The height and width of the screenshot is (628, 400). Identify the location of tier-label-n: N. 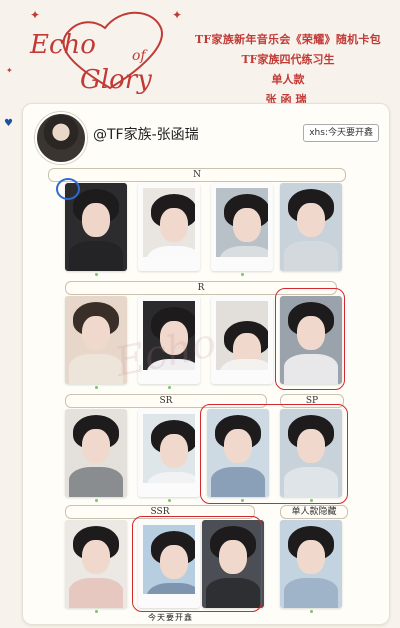
(197, 175).